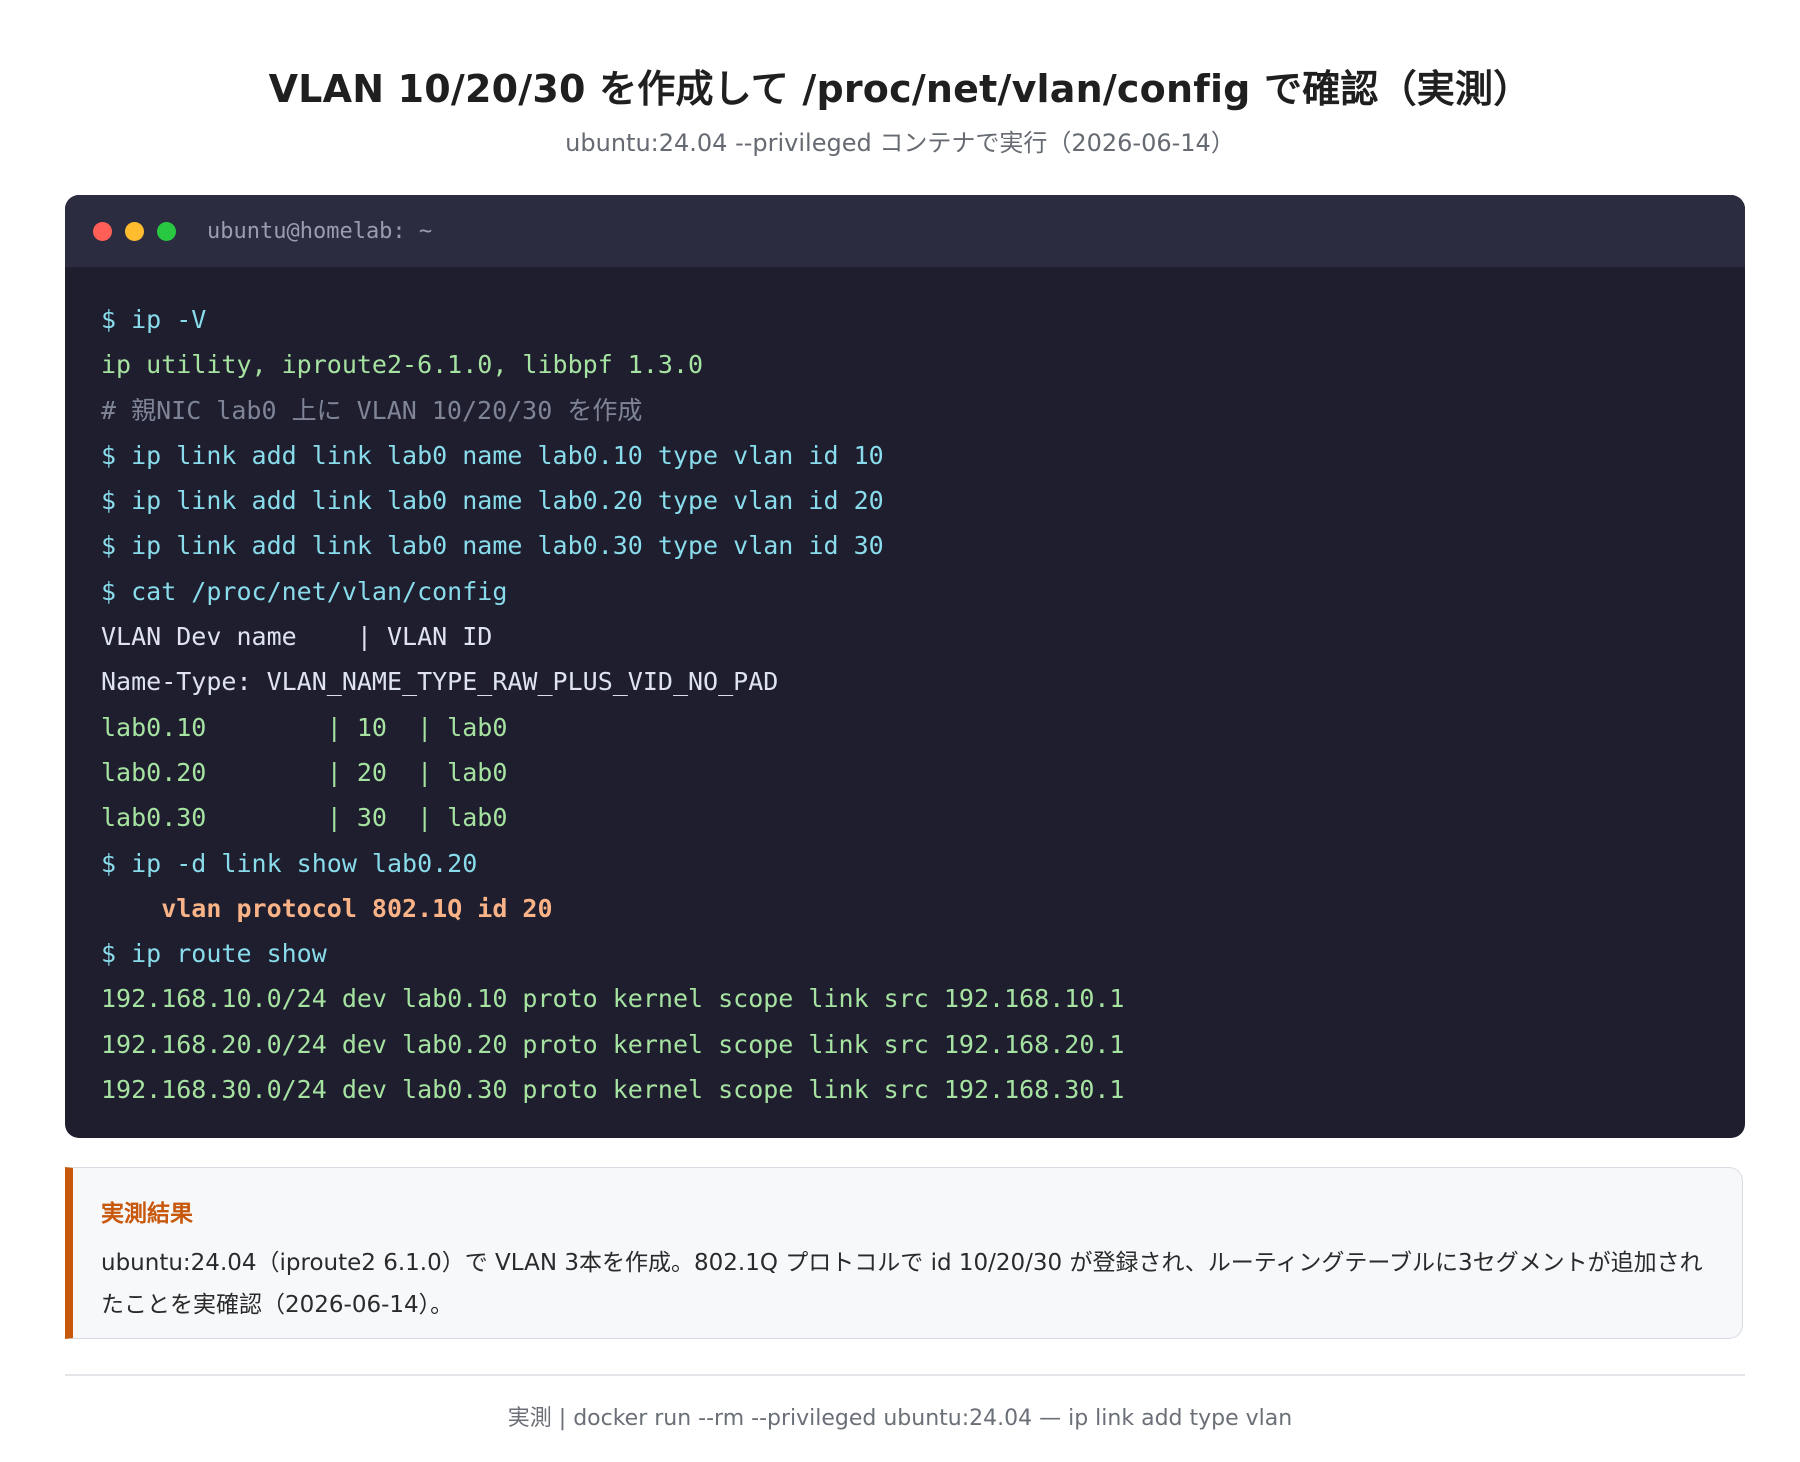 The height and width of the screenshot is (1462, 1800). Describe the element at coordinates (372, 410) in the screenshot. I see `terminal-line: # 親NIC lab0 上に VLAN 10/20/30 を作成` at that location.